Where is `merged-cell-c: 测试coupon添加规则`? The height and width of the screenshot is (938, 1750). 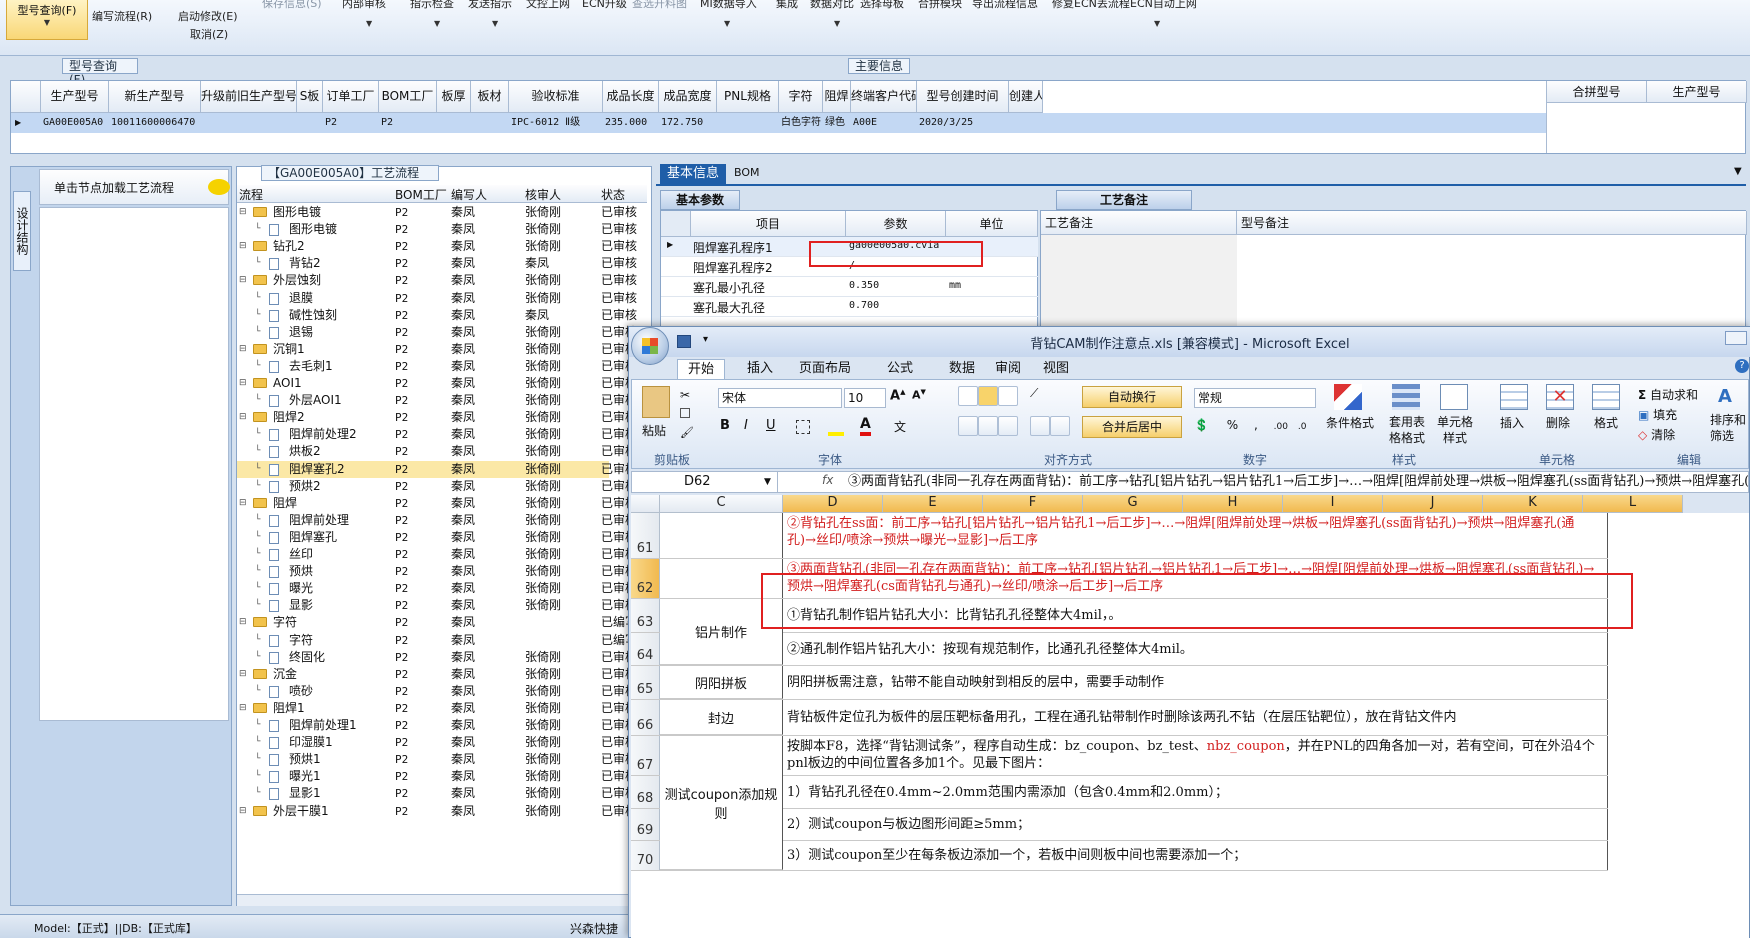 merged-cell-c: 测试coupon添加规则 is located at coordinates (721, 803).